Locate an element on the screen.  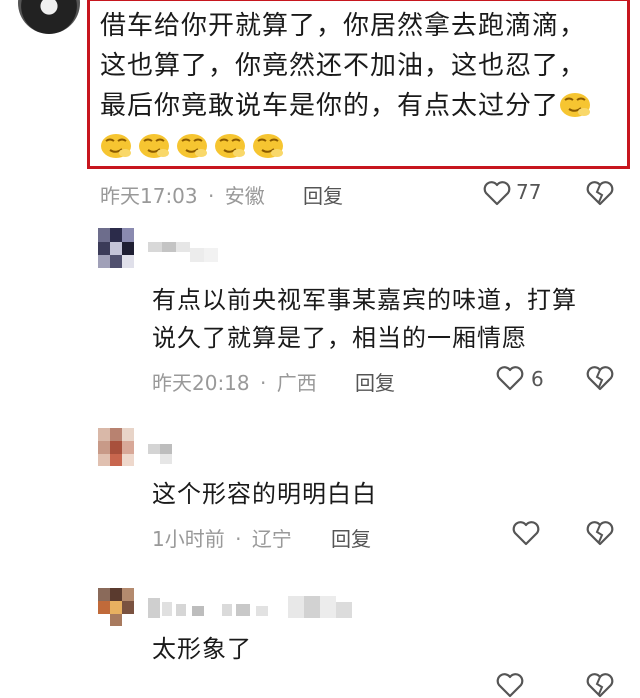
timestamp: 1小时前 is located at coordinates (188, 539).